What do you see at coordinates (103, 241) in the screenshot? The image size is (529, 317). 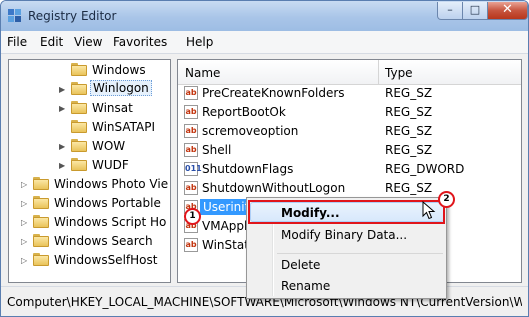 I see `tree-item-label: Windows Search` at bounding box center [103, 241].